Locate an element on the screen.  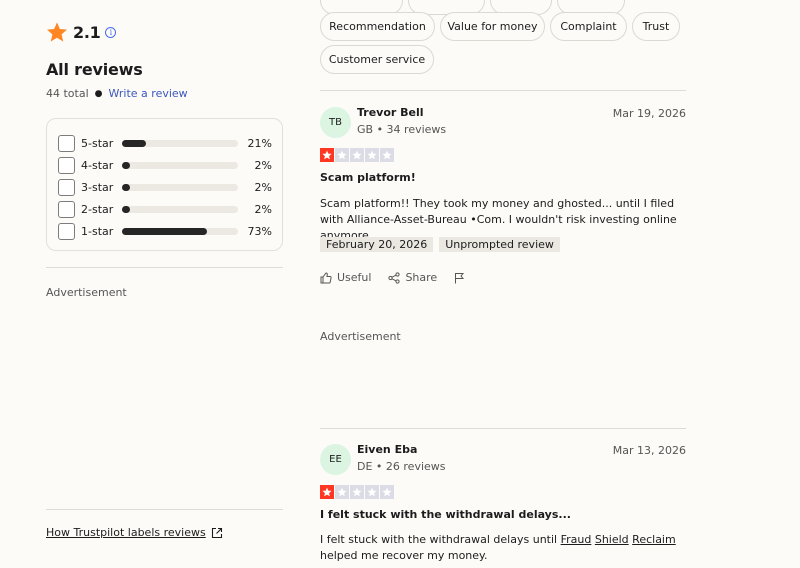
chip-recommendation: Recommendation is located at coordinates (377, 26).